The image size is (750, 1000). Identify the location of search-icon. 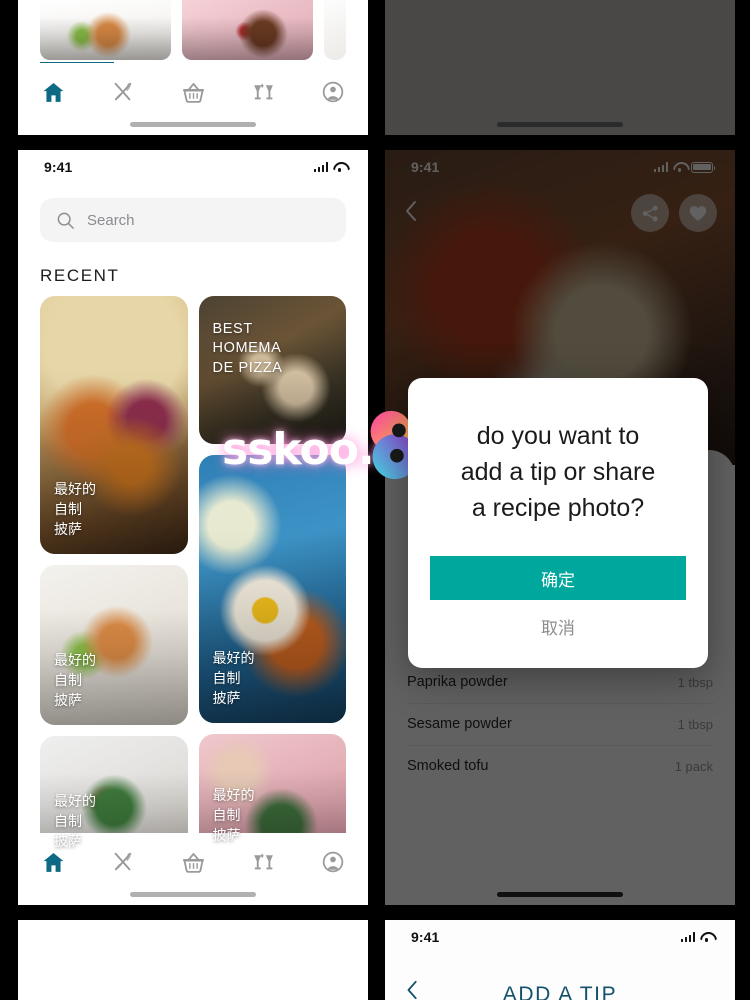
(65, 220).